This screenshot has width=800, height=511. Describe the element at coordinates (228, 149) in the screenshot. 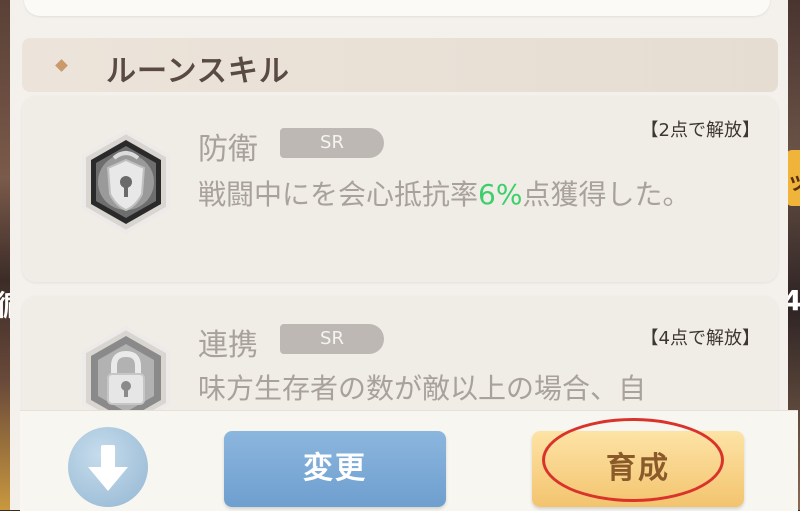

I see `skill-name: 防衛` at that location.